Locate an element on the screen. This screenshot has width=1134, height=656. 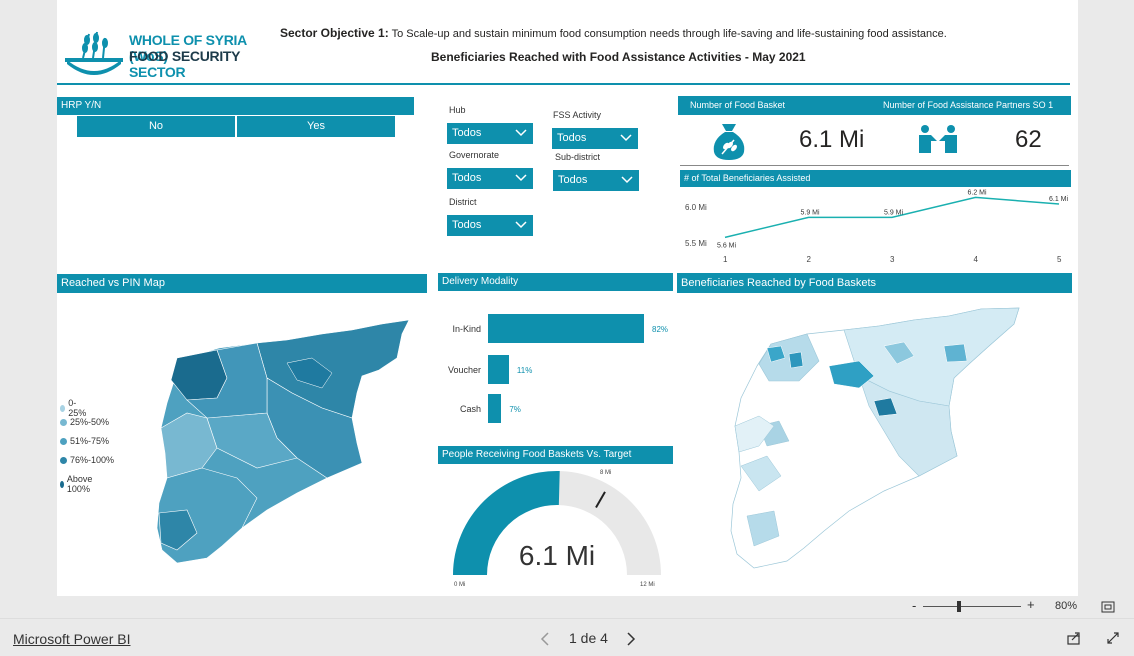
gauge-min: 0 Mi is located at coordinates (459, 585).